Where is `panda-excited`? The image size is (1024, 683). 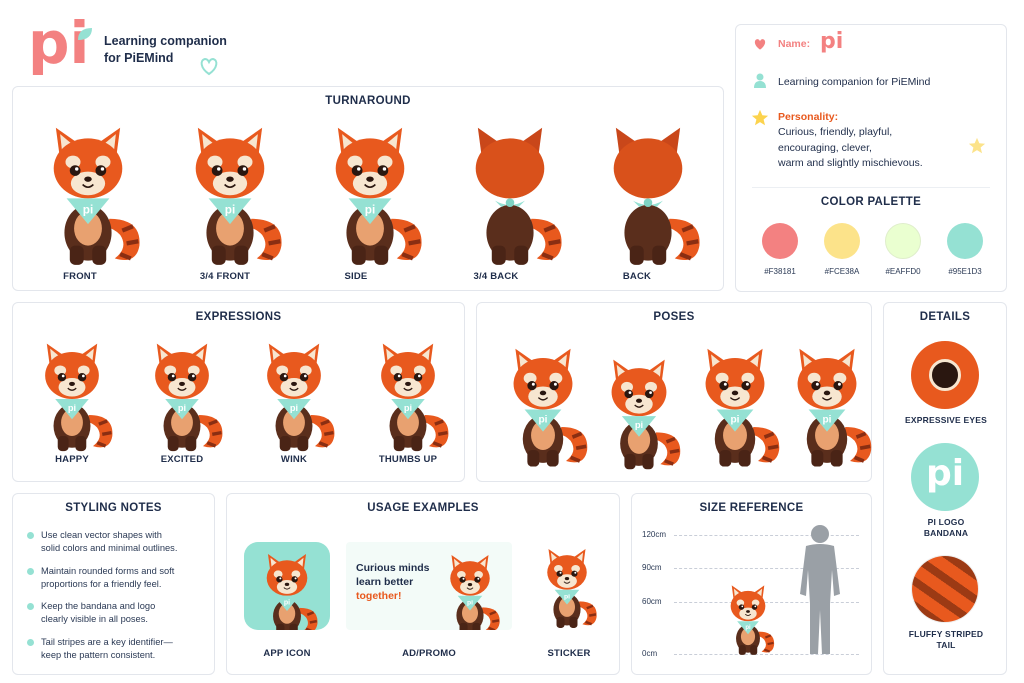 panda-excited is located at coordinates (182, 394).